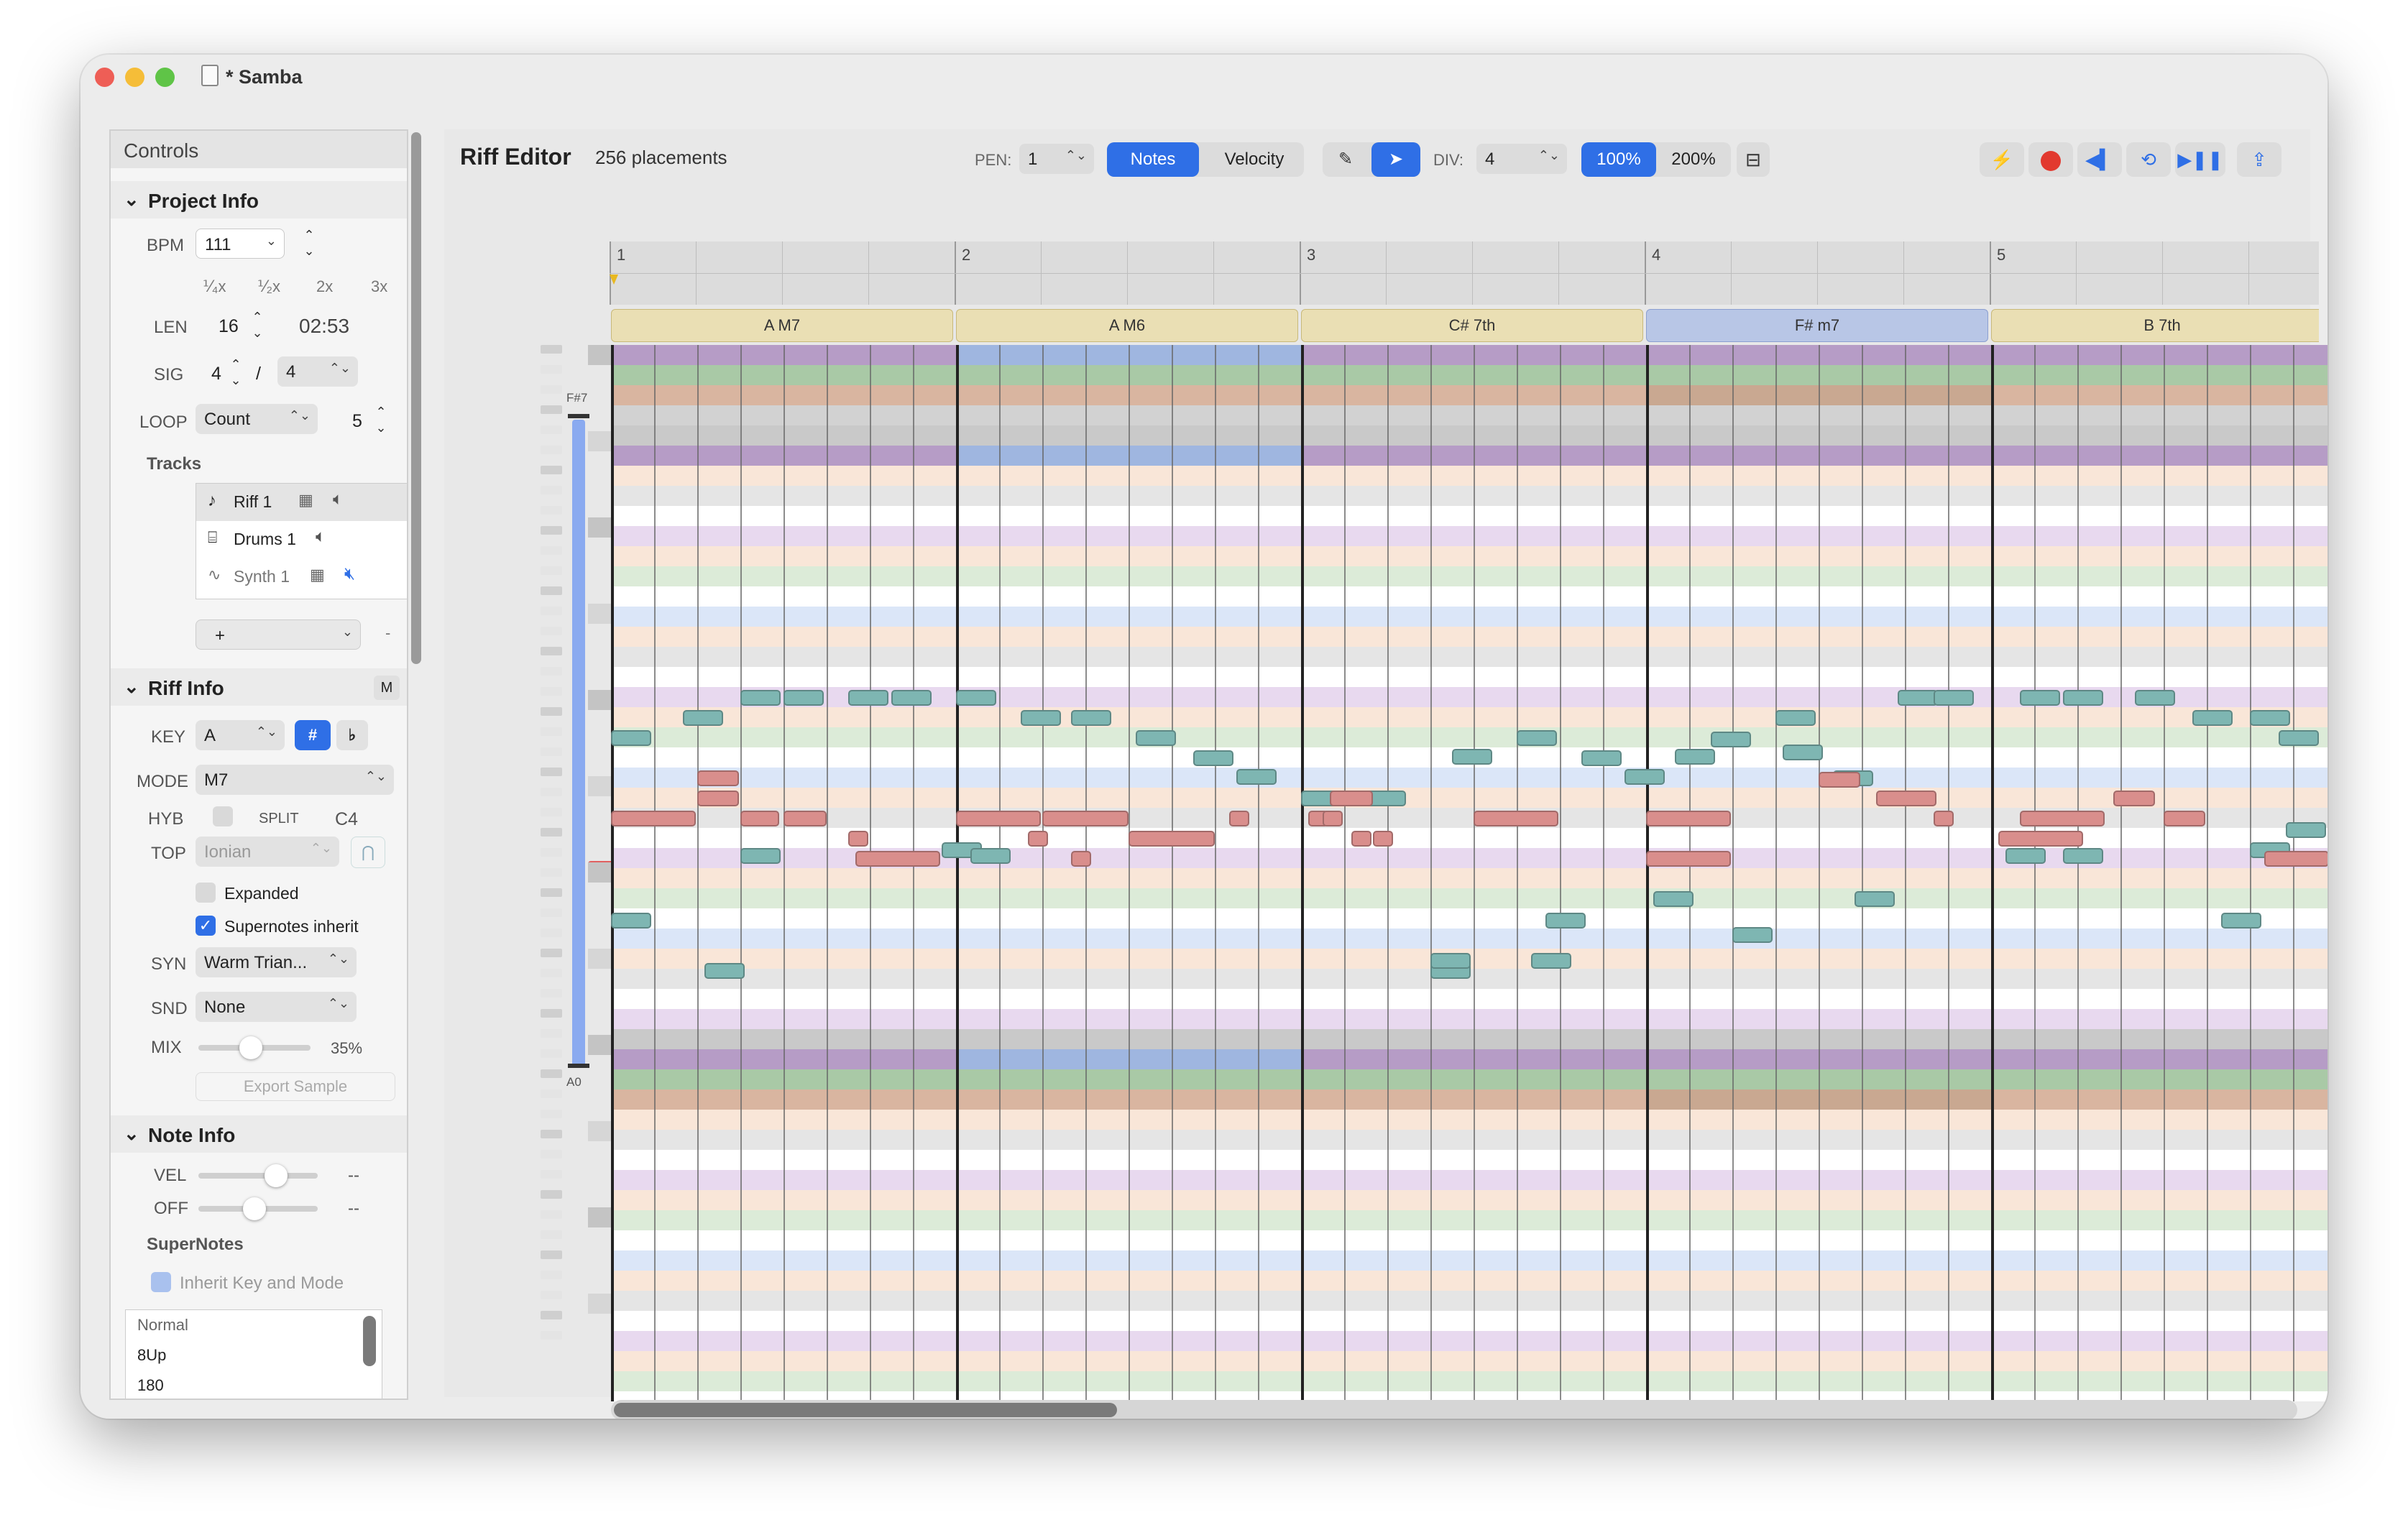  What do you see at coordinates (1153, 159) in the screenshot?
I see `tab-notes: Notes` at bounding box center [1153, 159].